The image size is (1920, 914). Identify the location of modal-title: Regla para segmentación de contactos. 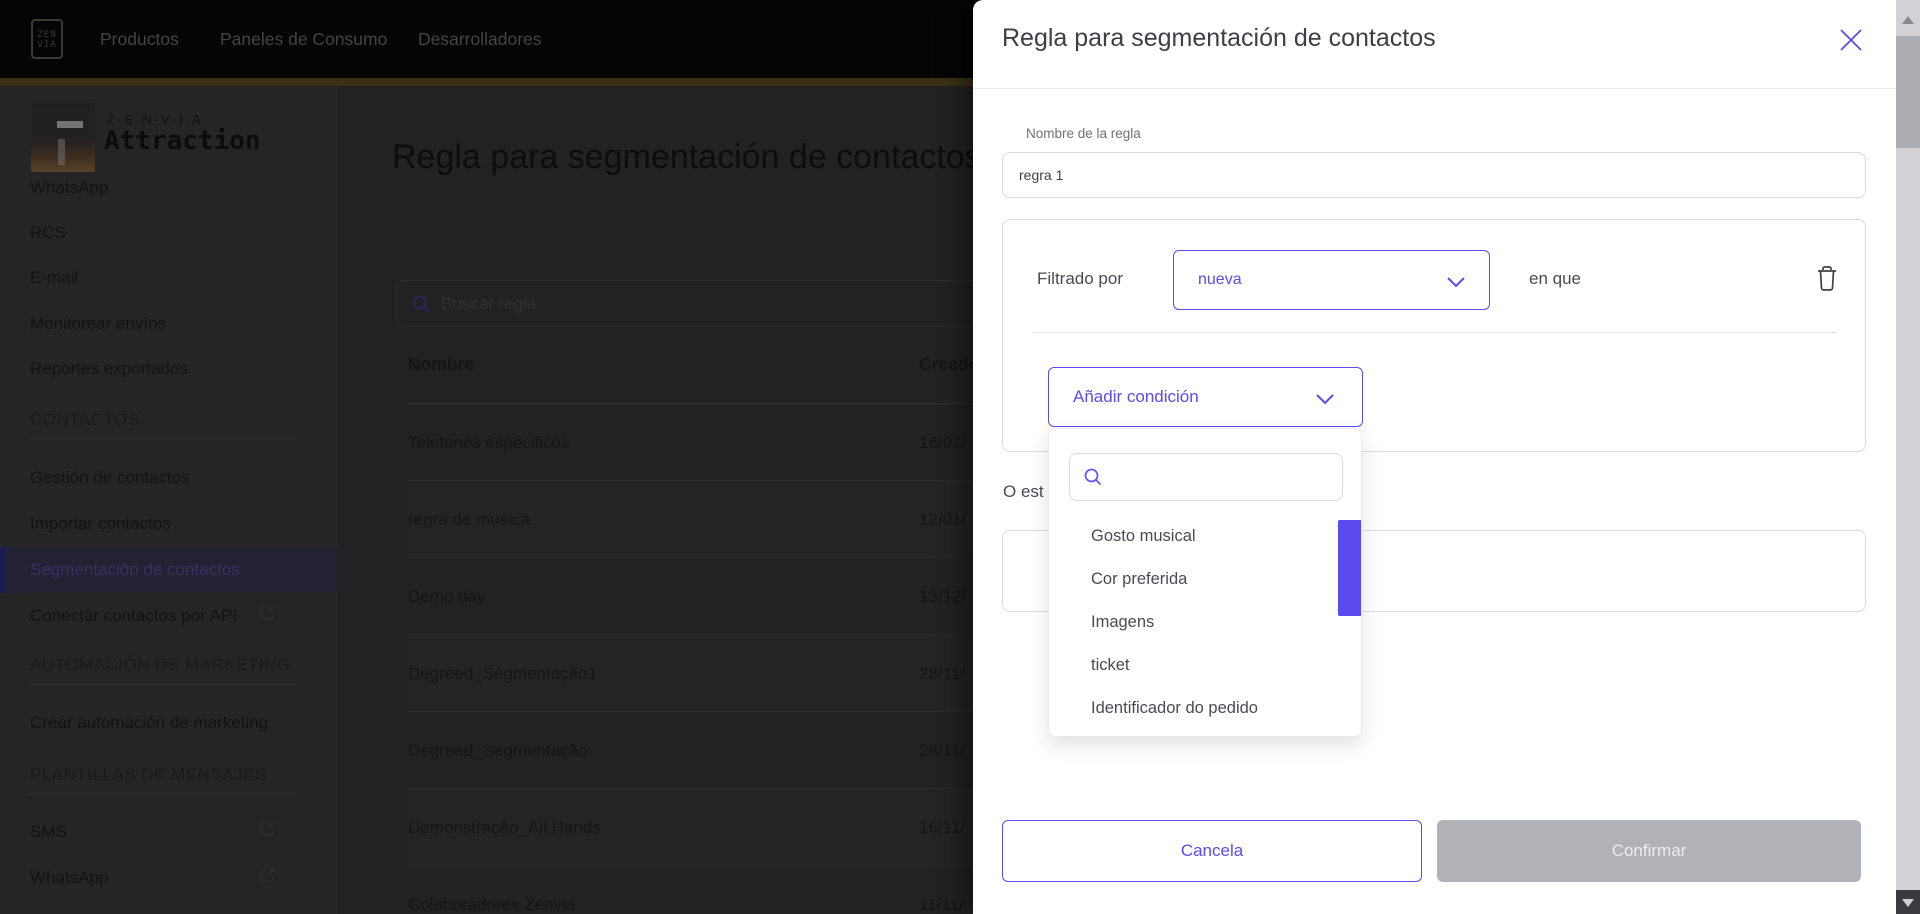
(1219, 38).